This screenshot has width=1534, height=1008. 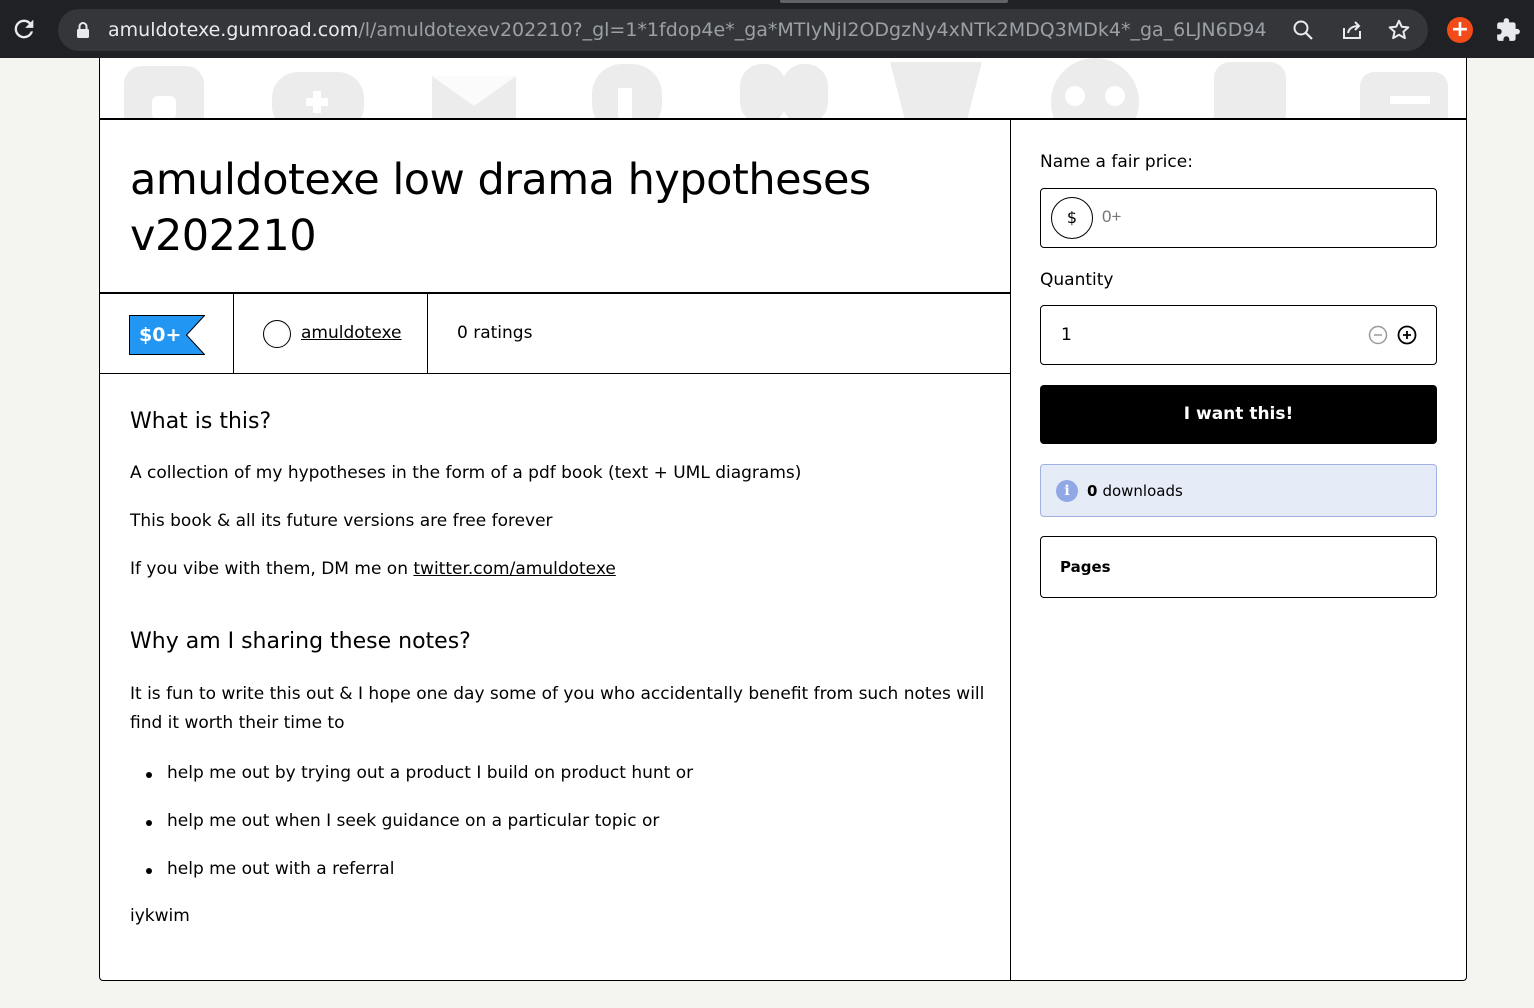 What do you see at coordinates (1303, 30) in the screenshot?
I see `zoom-icon` at bounding box center [1303, 30].